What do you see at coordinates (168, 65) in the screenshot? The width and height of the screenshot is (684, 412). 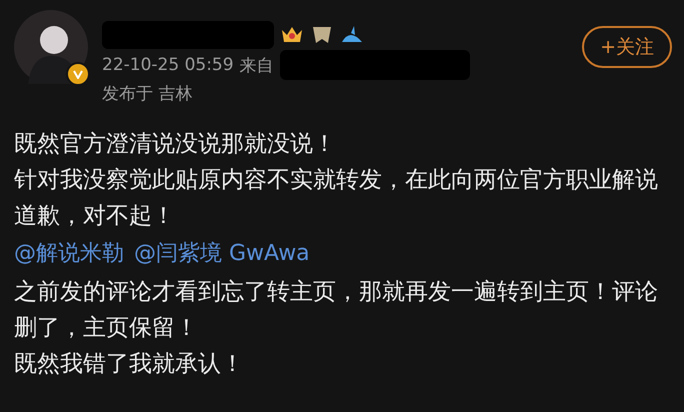 I see `post-timestamp: 22-10-25 05:59` at bounding box center [168, 65].